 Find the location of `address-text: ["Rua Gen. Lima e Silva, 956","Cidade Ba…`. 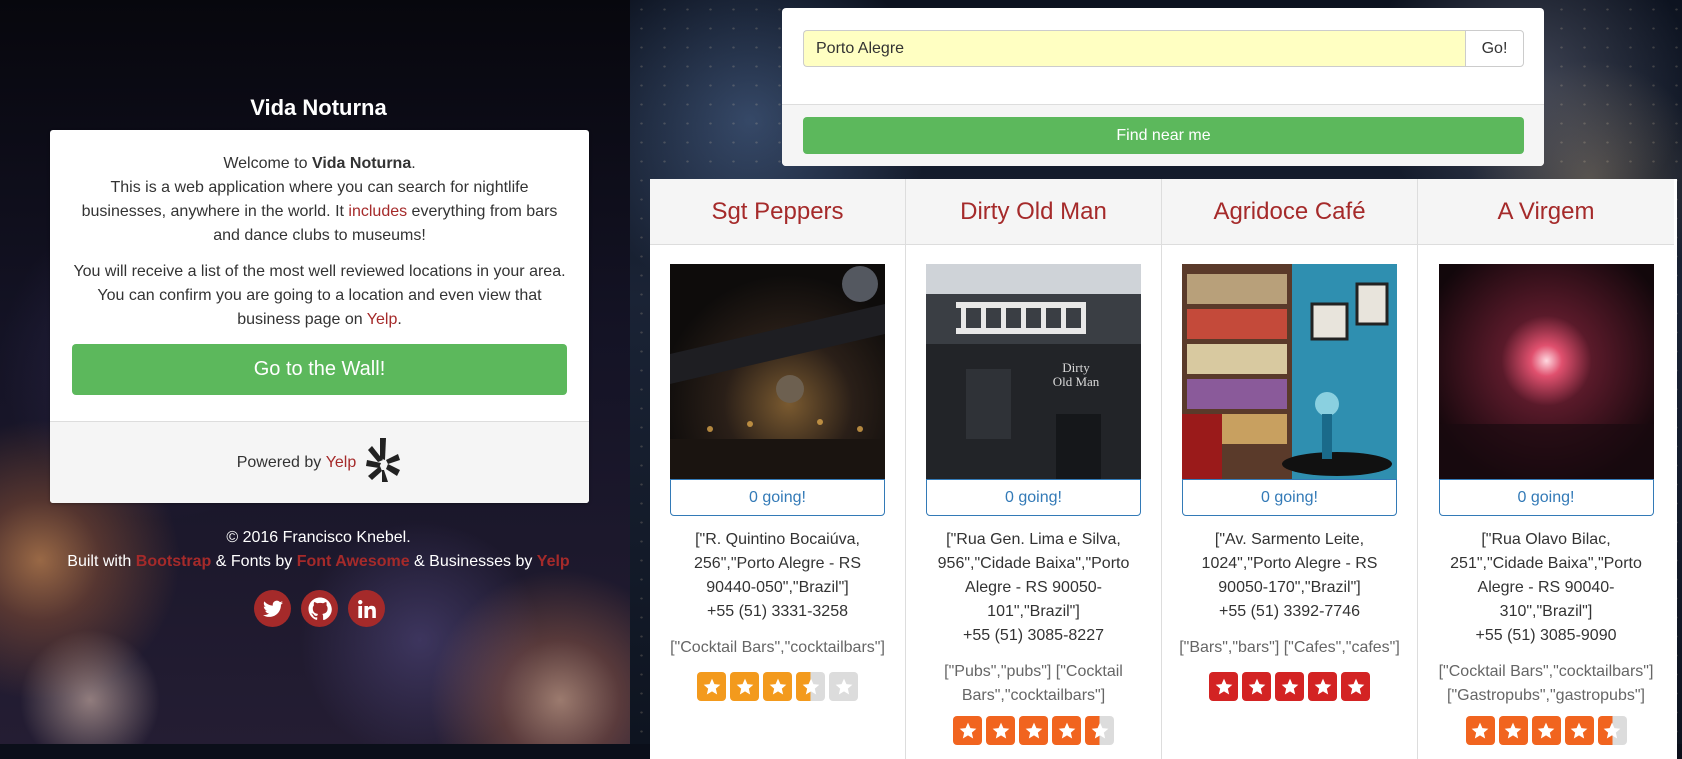

address-text: ["Rua Gen. Lima e Silva, 956","Cidade Ba… is located at coordinates (1033, 575).